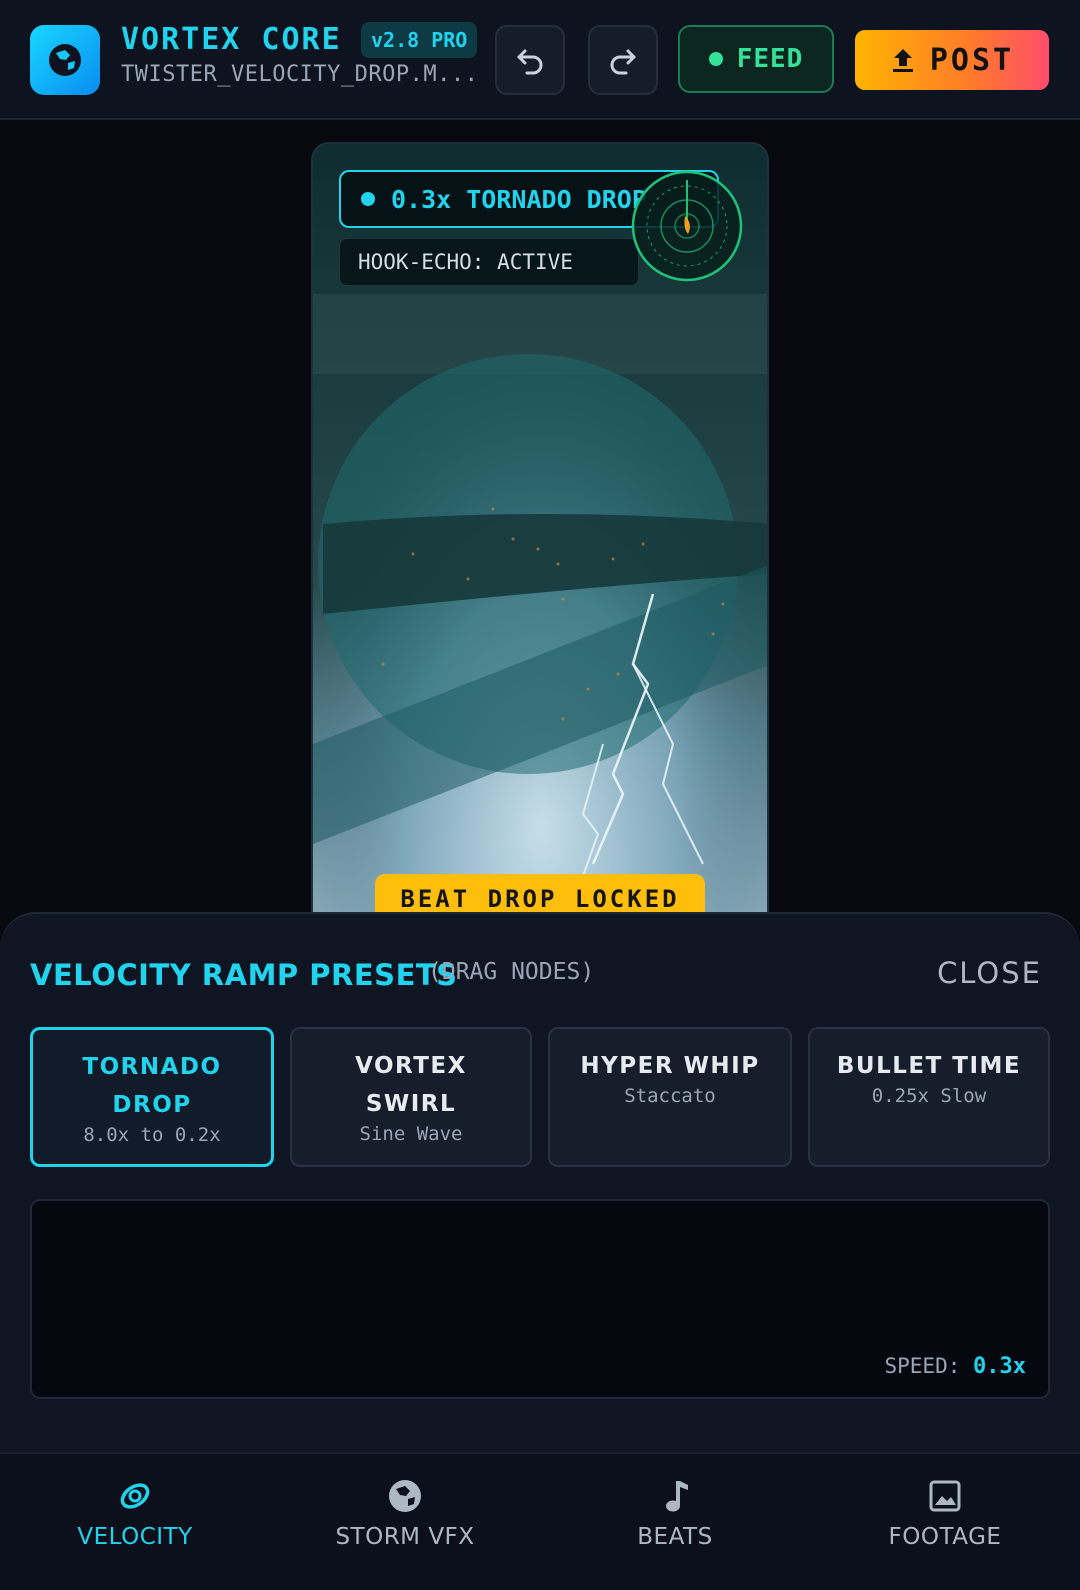  I want to click on feed-button: FEED, so click(756, 59).